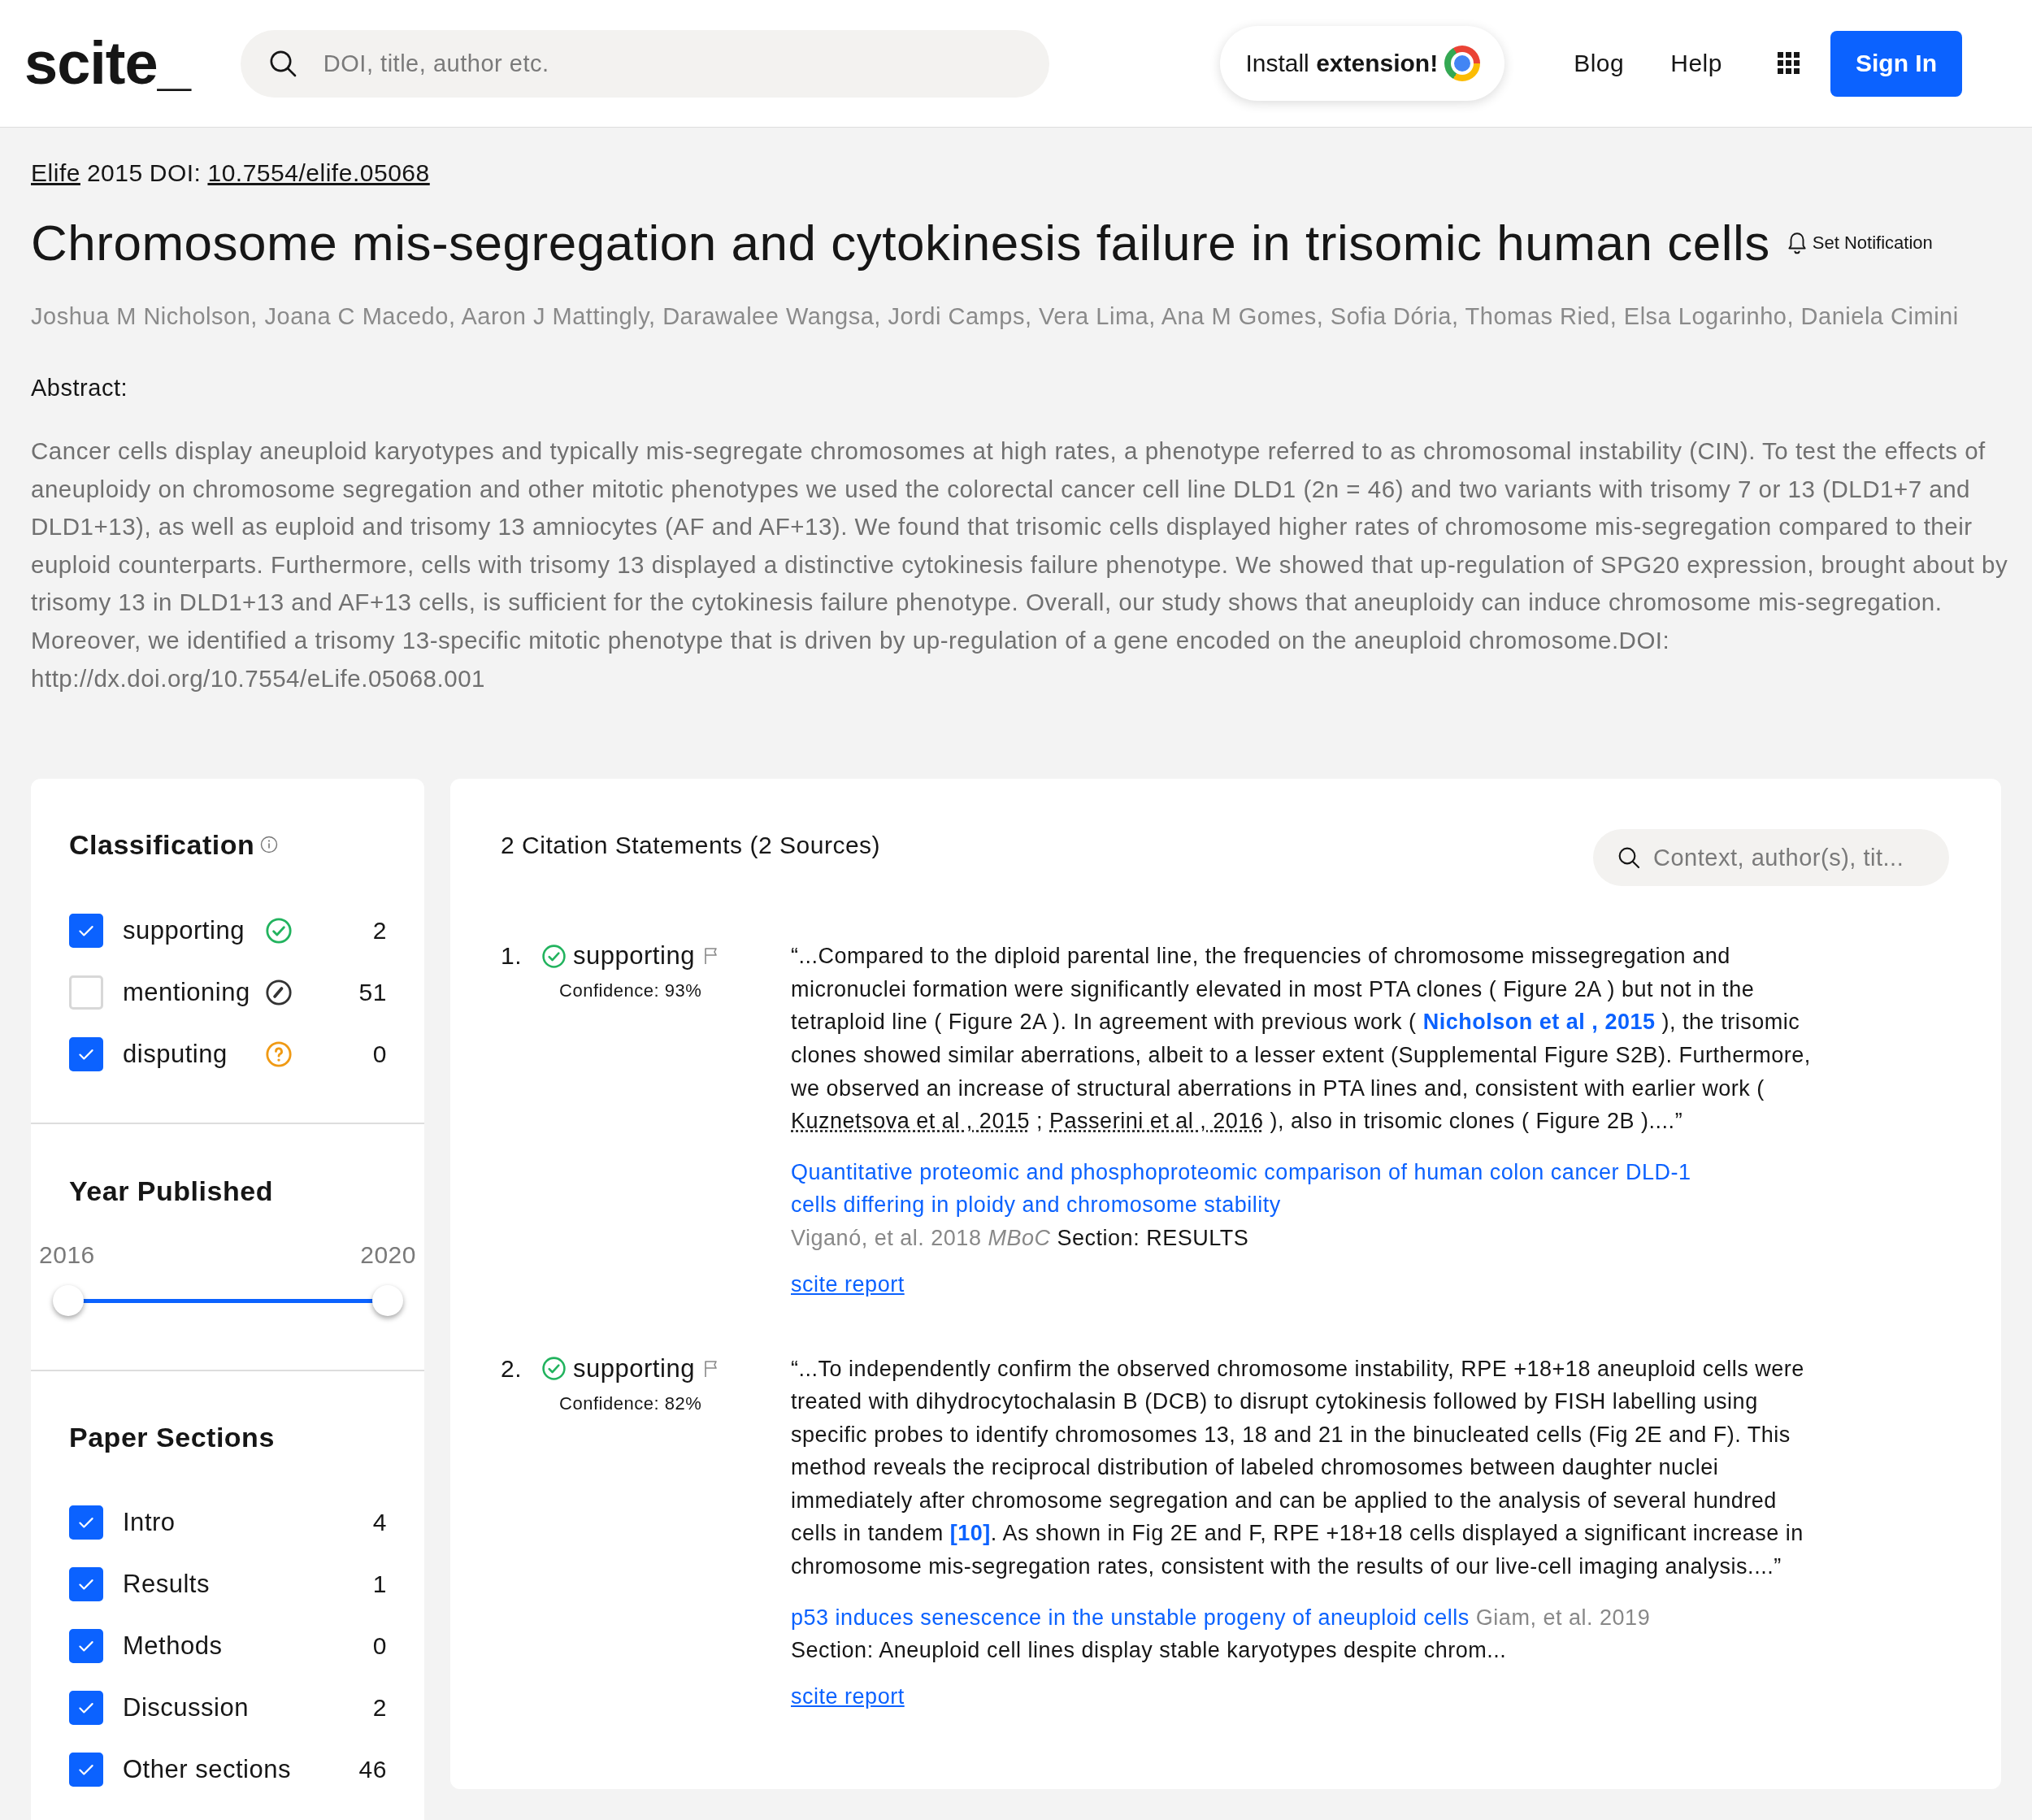 This screenshot has height=1820, width=2032. I want to click on confidence-score: Confidence: 82%, so click(631, 1403).